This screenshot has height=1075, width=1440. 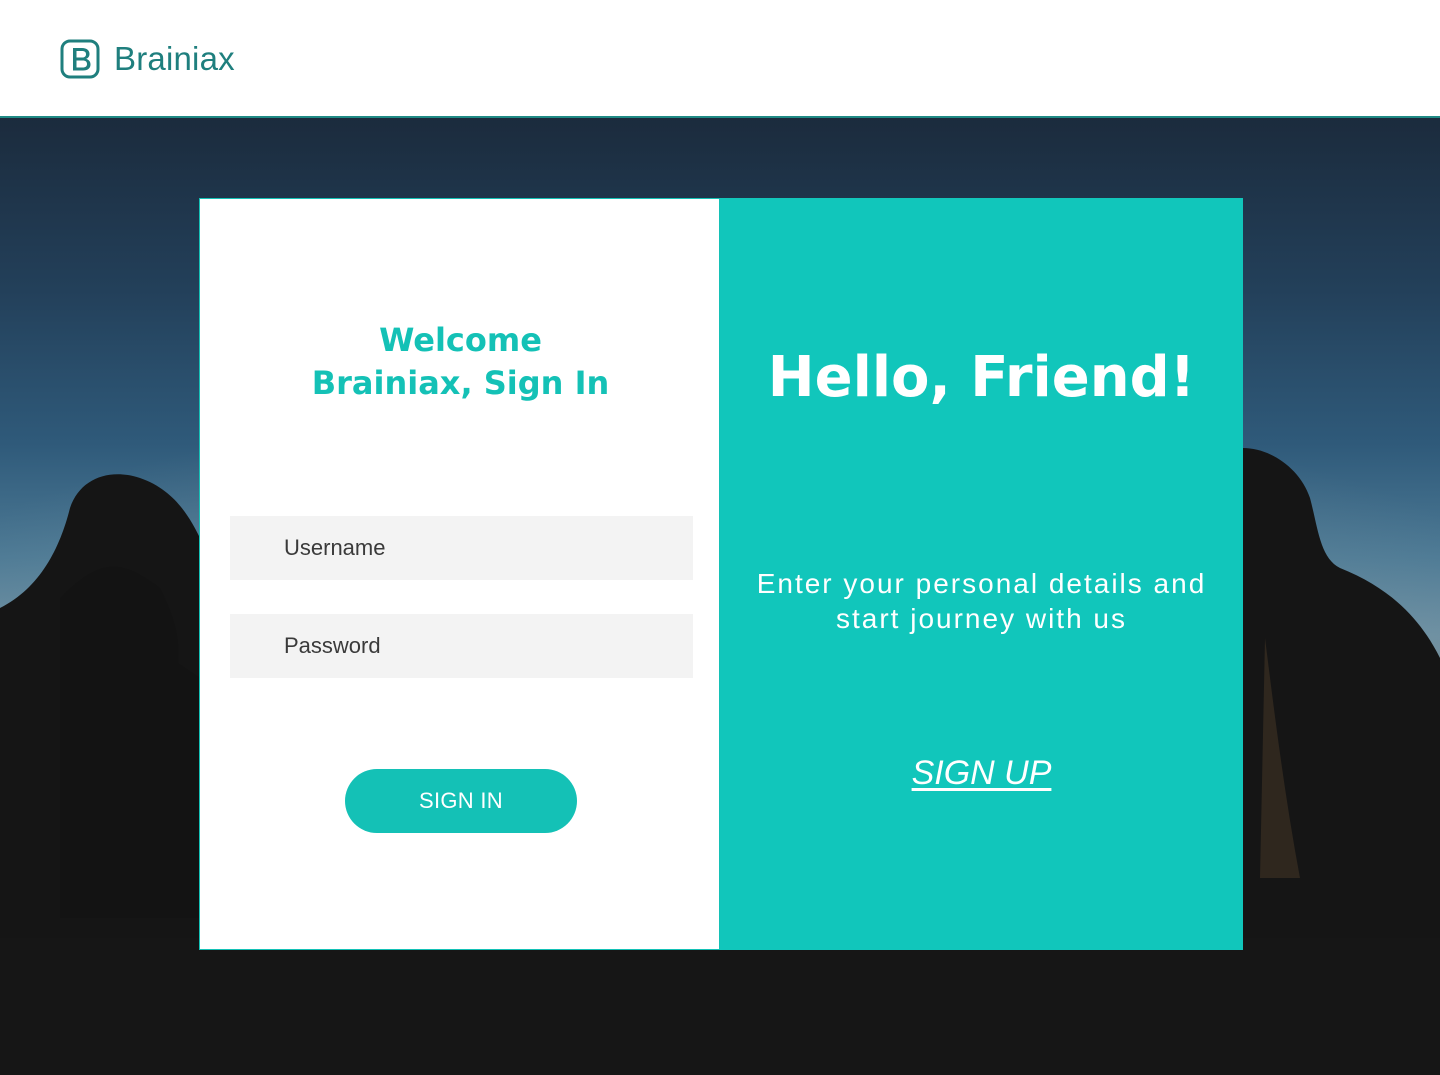 I want to click on brand-logo-link: Brainiax, so click(x=147, y=59).